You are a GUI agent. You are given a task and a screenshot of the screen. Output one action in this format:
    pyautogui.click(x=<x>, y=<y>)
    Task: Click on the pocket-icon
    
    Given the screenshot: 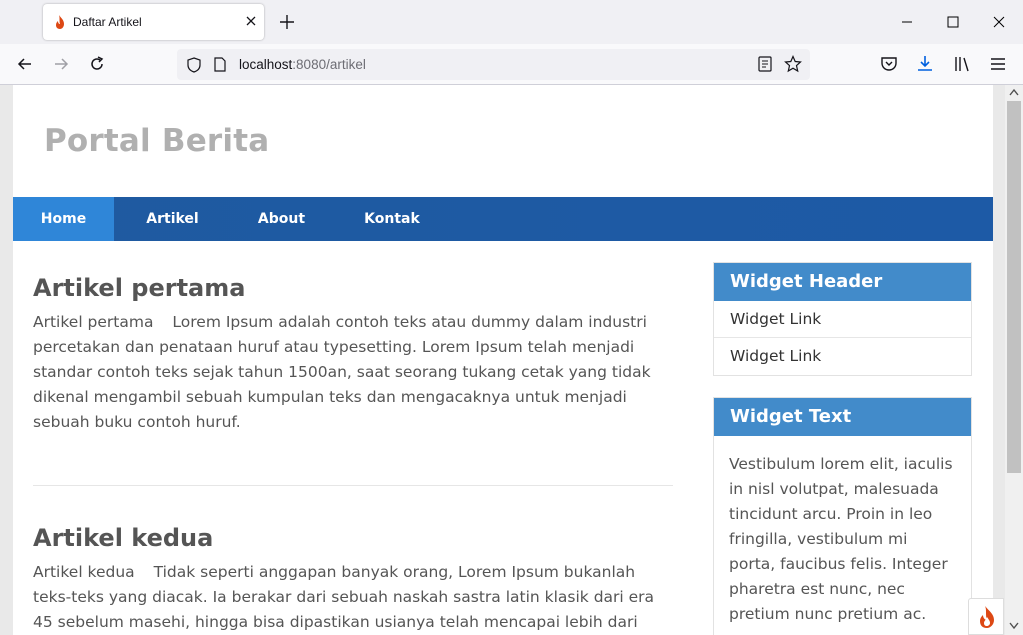 What is the action you would take?
    pyautogui.click(x=889, y=64)
    